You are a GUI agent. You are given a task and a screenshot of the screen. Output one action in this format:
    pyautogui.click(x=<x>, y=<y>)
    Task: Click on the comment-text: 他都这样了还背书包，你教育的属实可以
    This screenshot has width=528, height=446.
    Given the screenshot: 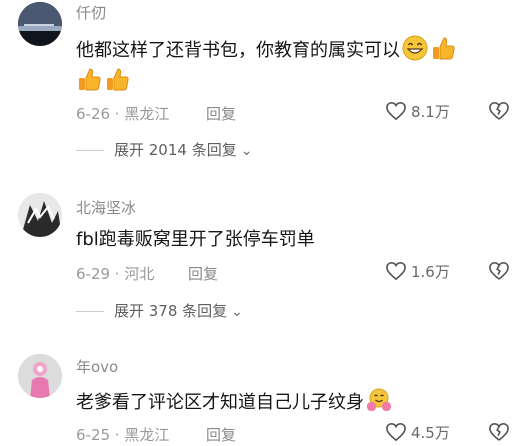 What is the action you would take?
    pyautogui.click(x=266, y=49)
    